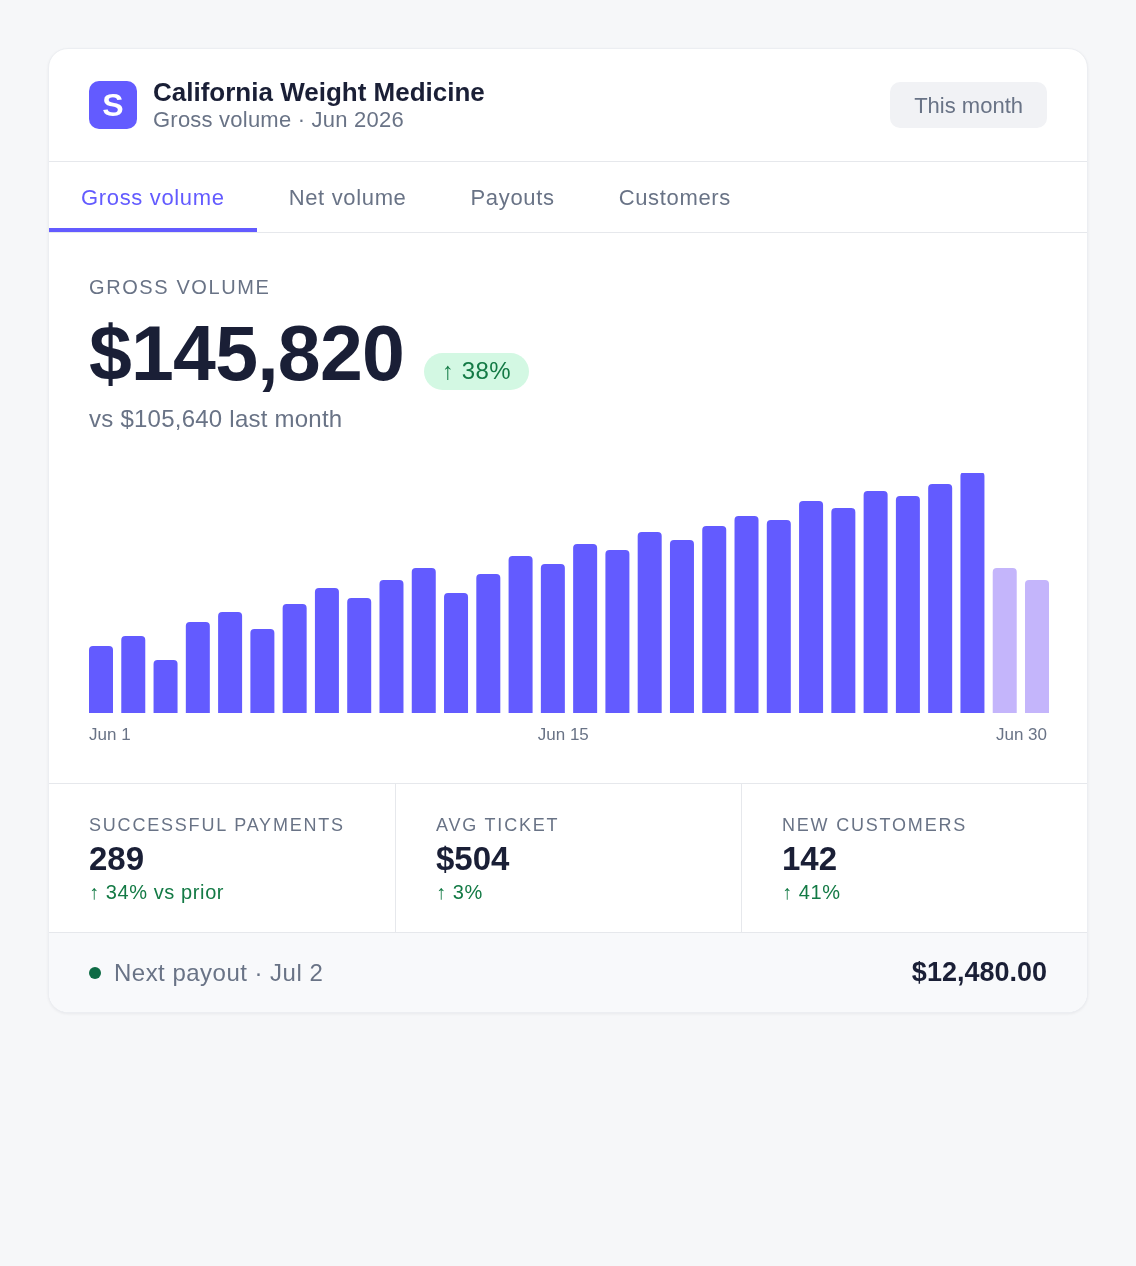 This screenshot has width=1136, height=1266. I want to click on total-amount: $145,820, so click(246, 353).